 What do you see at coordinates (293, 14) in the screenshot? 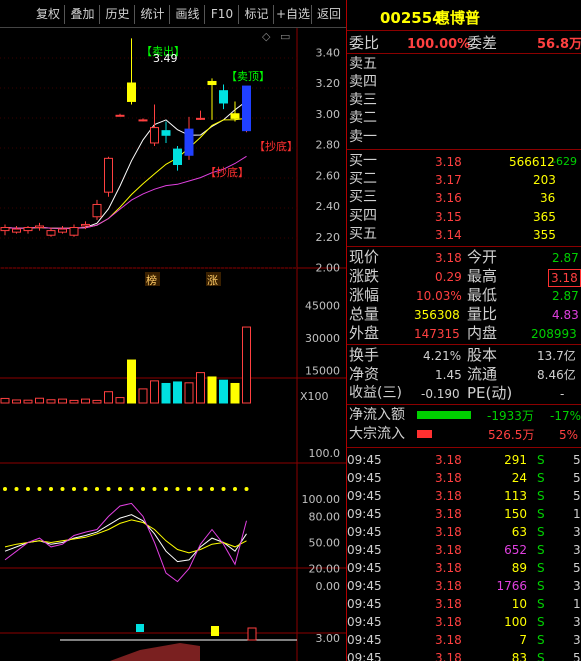
I see `add-favorite-button: +自选` at bounding box center [293, 14].